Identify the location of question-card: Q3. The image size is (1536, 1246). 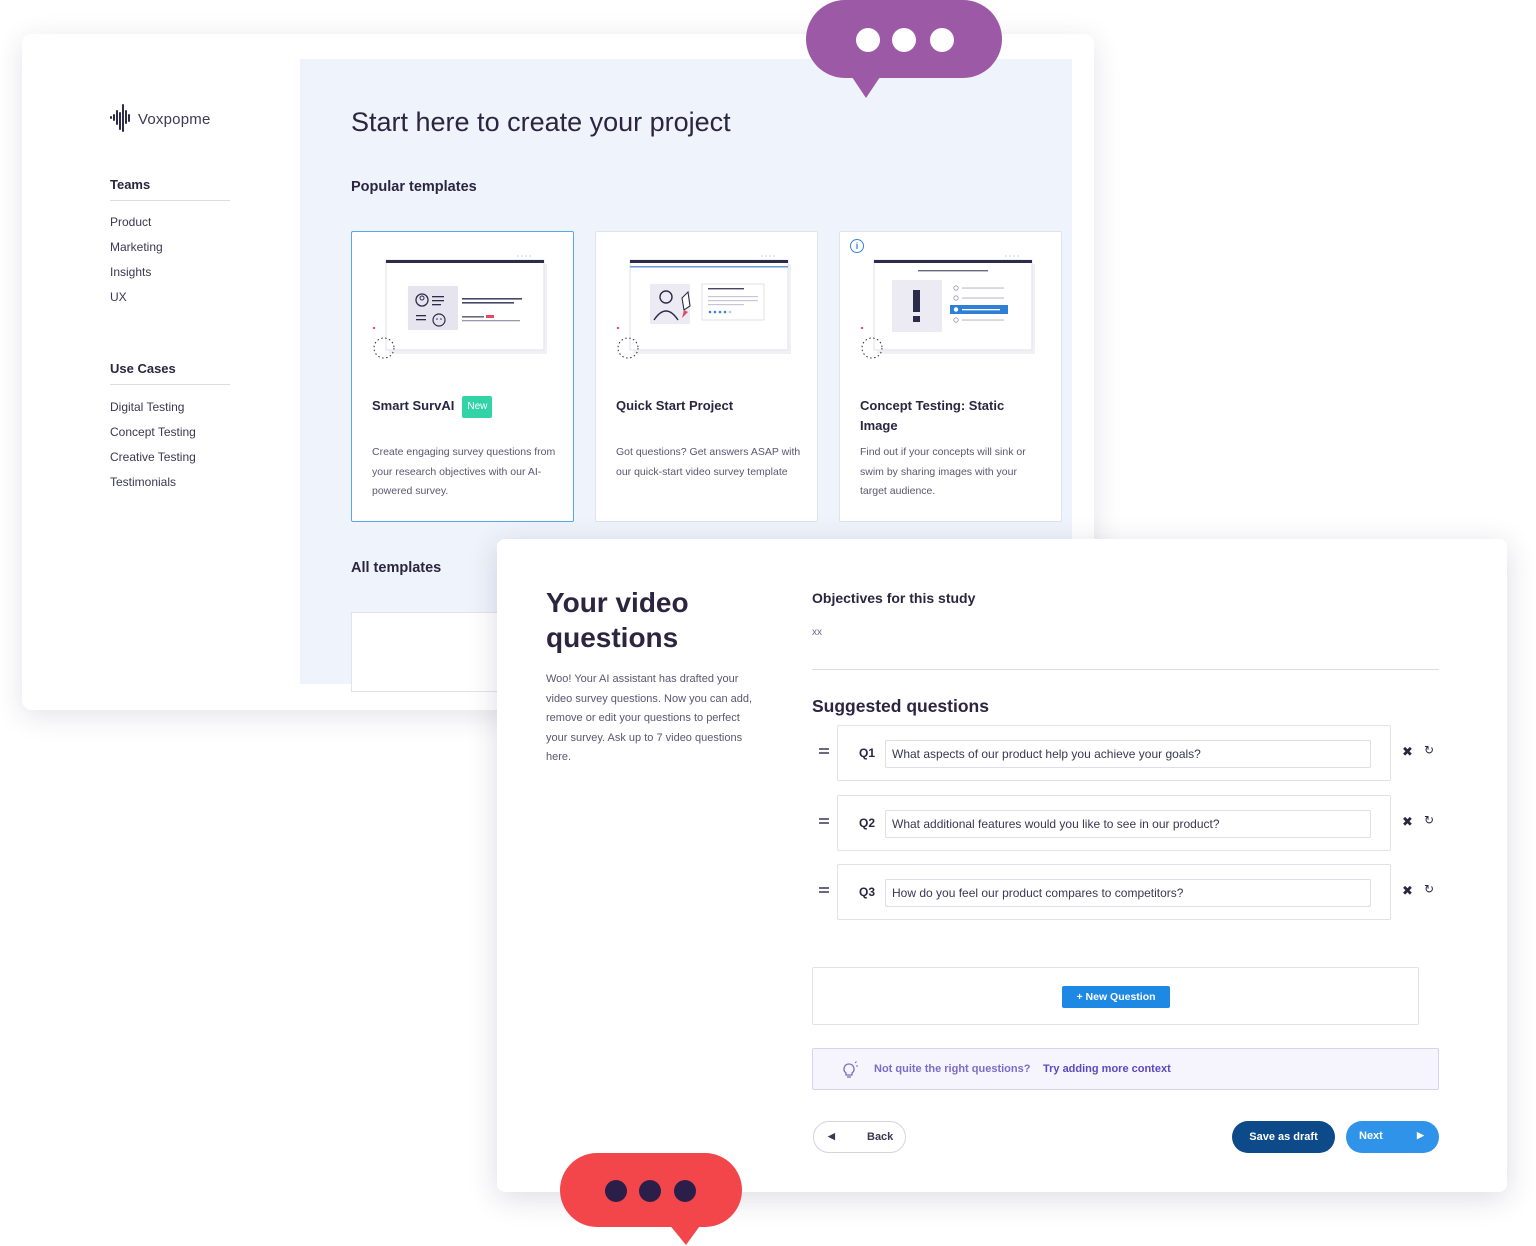
(1114, 892).